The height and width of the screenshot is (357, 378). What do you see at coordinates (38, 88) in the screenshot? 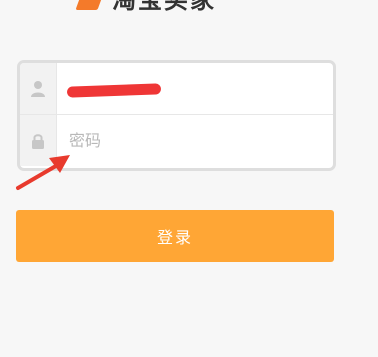
I see `user-icon` at bounding box center [38, 88].